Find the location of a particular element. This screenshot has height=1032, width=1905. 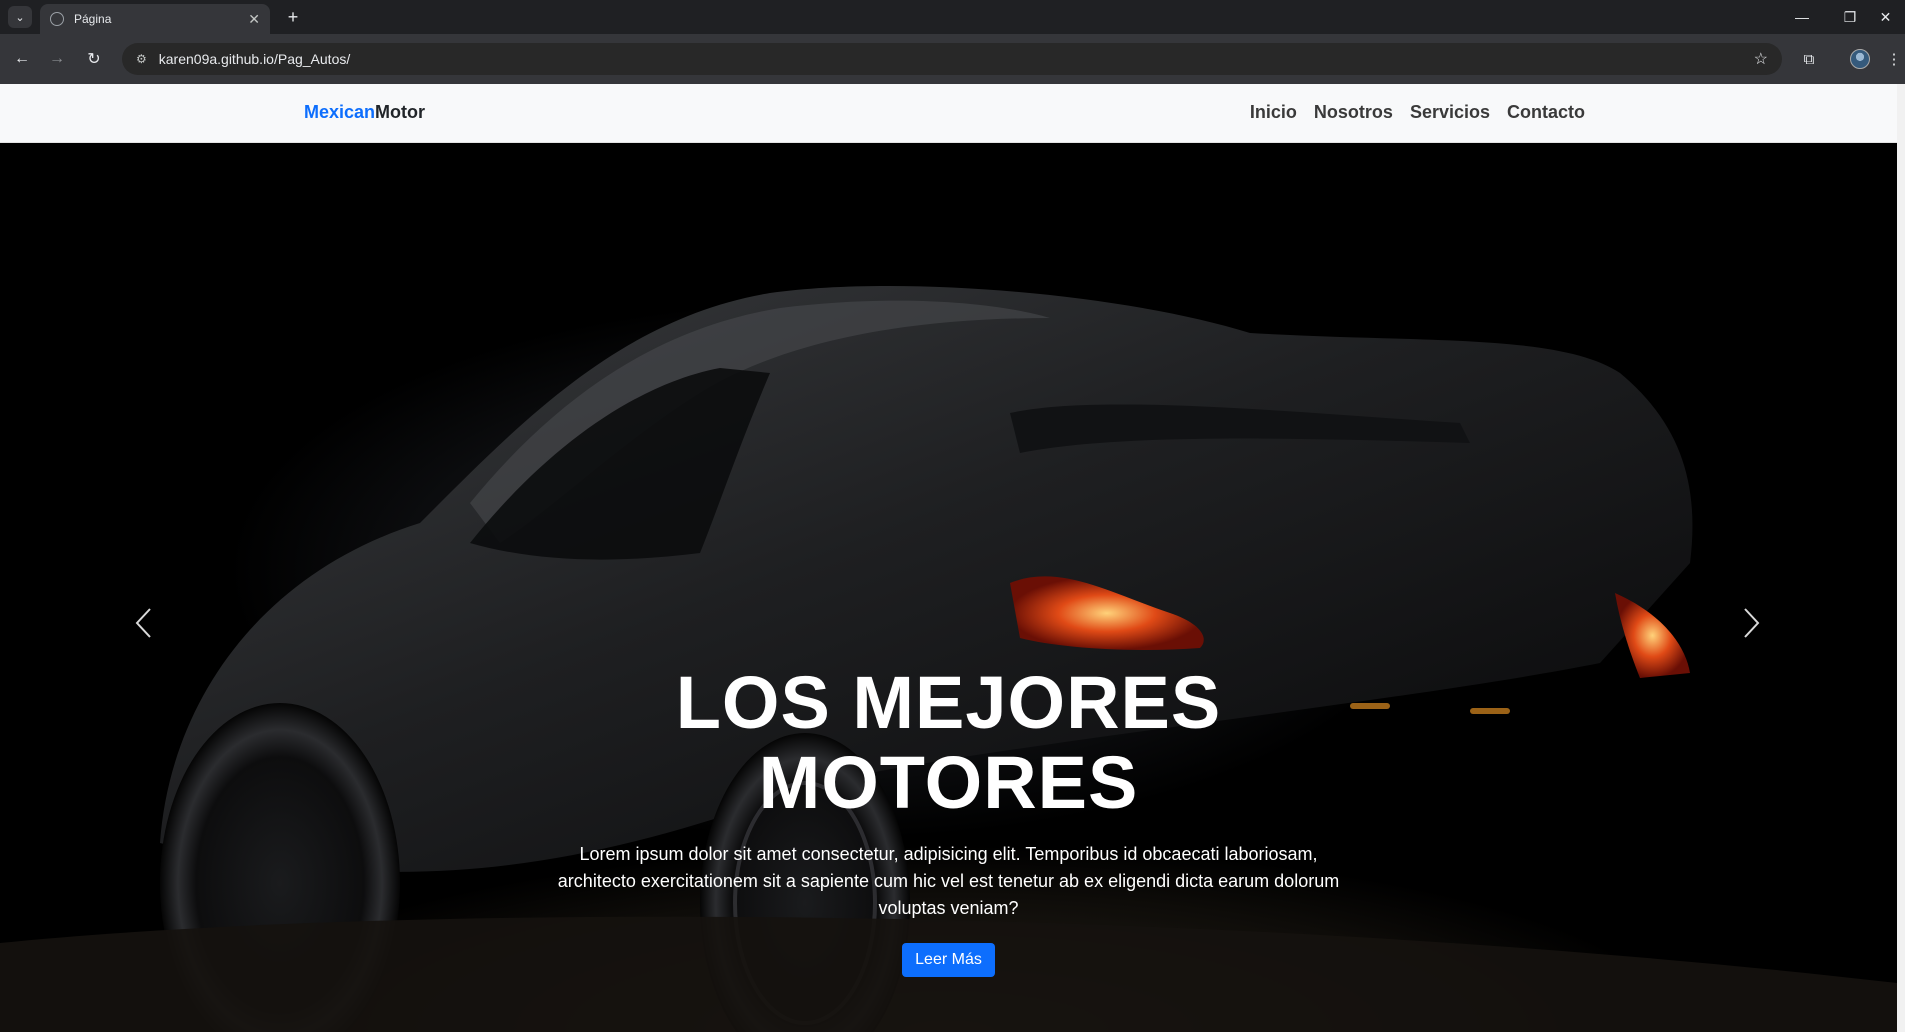

nav-link-nosotros: Nosotros is located at coordinates (1353, 112).